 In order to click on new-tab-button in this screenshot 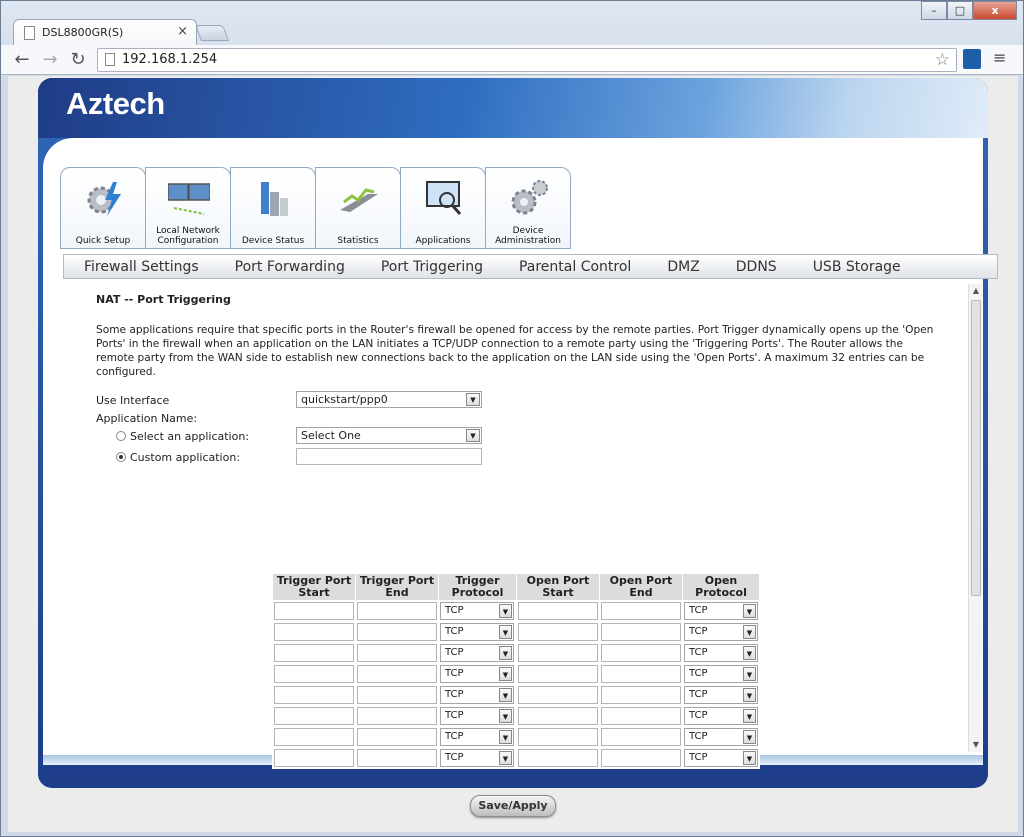, I will do `click(212, 33)`.